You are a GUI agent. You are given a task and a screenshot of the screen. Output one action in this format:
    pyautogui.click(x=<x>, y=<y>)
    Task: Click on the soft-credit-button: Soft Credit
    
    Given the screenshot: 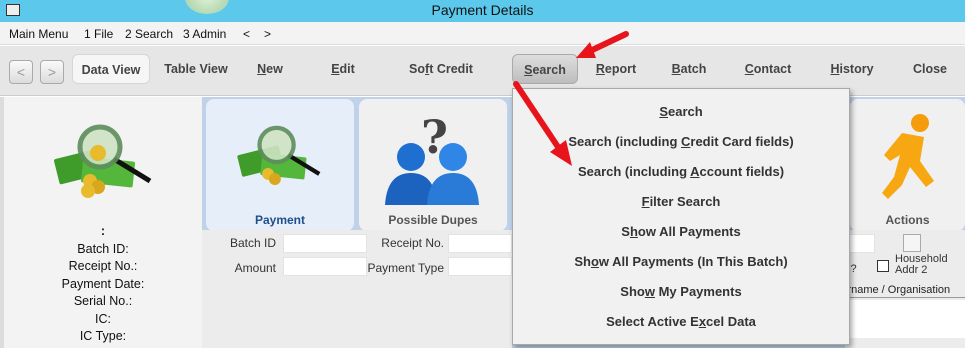 What is the action you would take?
    pyautogui.click(x=441, y=69)
    